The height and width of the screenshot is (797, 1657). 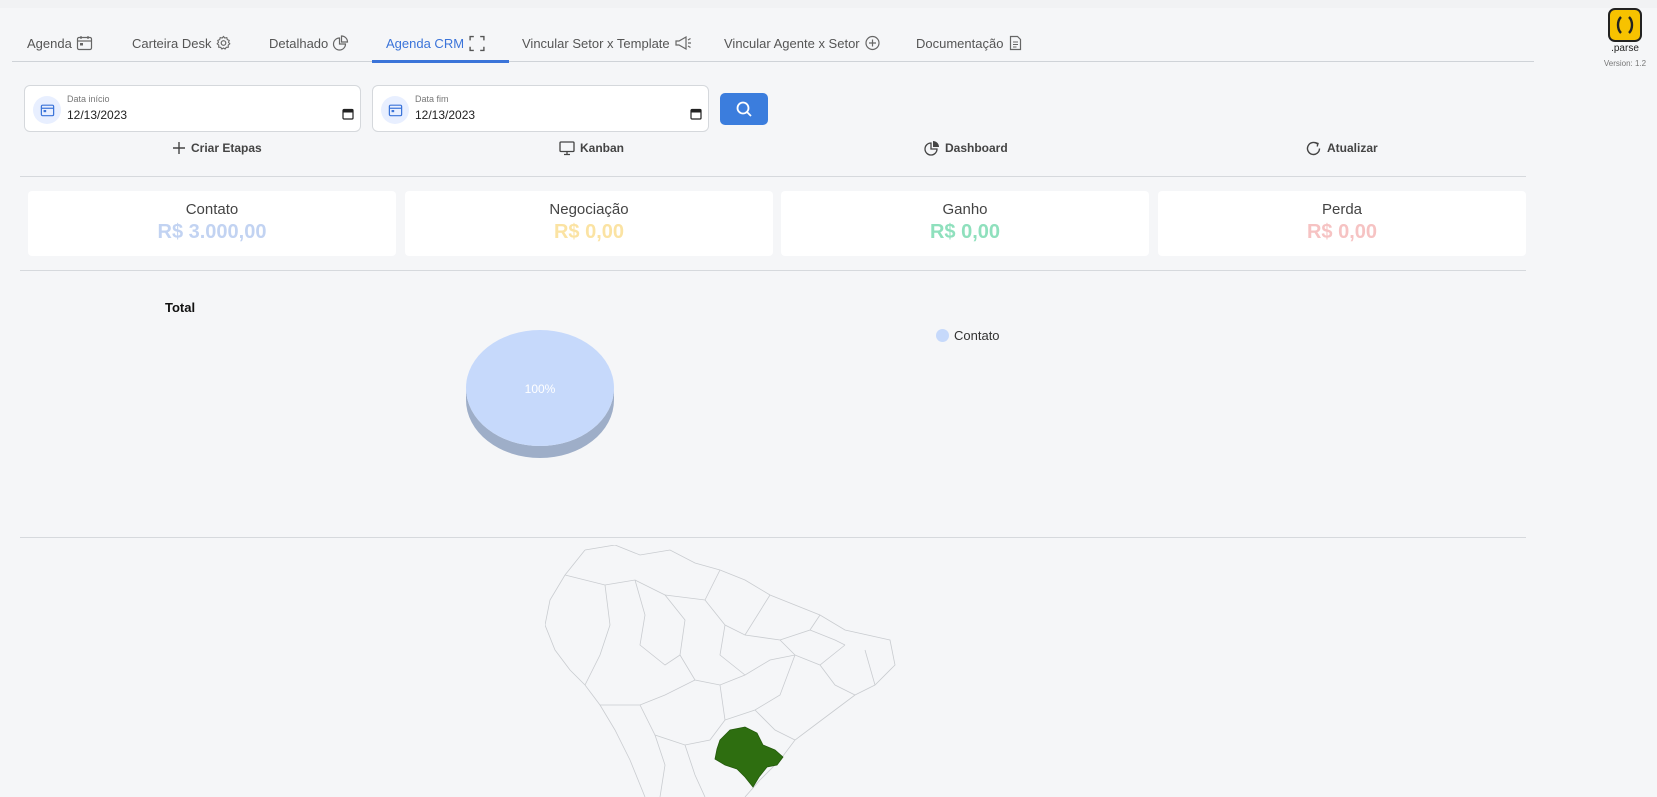 I want to click on tab-documentacao: Documentação, so click(x=970, y=43).